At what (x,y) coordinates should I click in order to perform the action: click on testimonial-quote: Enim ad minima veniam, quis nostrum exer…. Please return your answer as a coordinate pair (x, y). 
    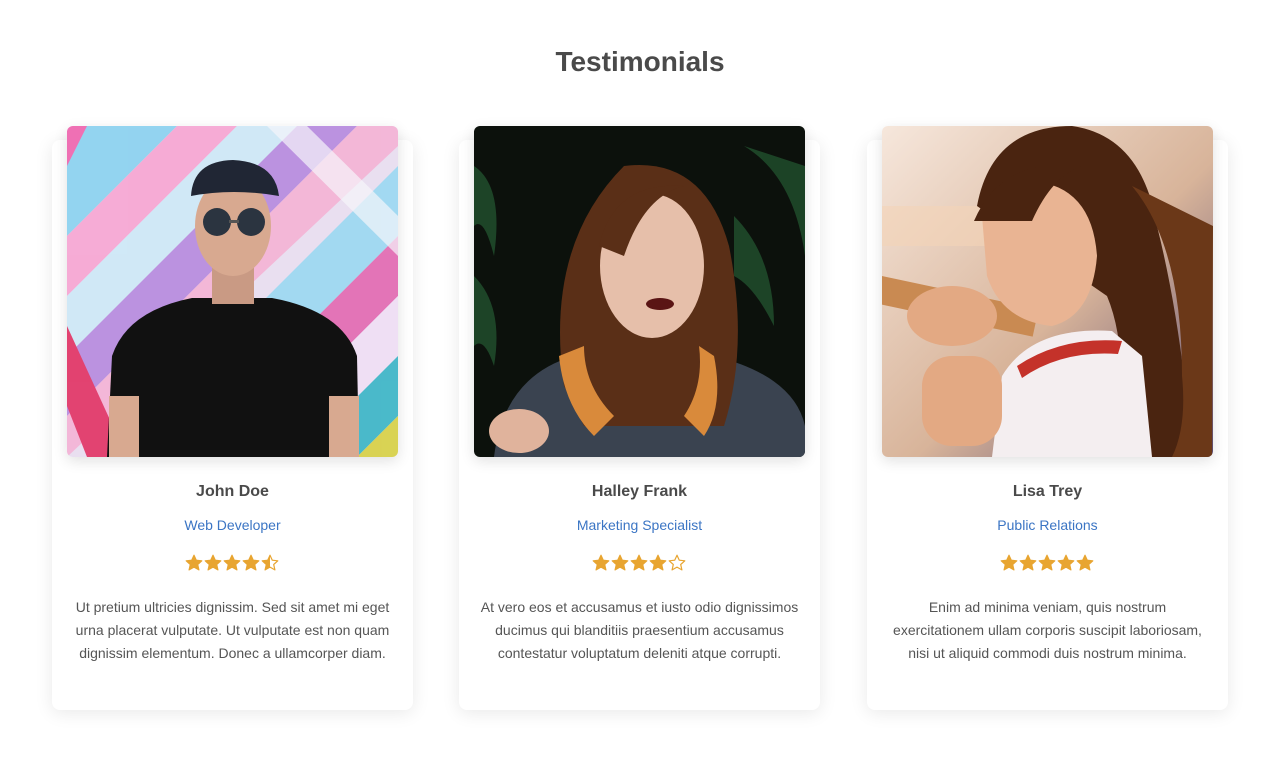
    Looking at the image, I should click on (1047, 630).